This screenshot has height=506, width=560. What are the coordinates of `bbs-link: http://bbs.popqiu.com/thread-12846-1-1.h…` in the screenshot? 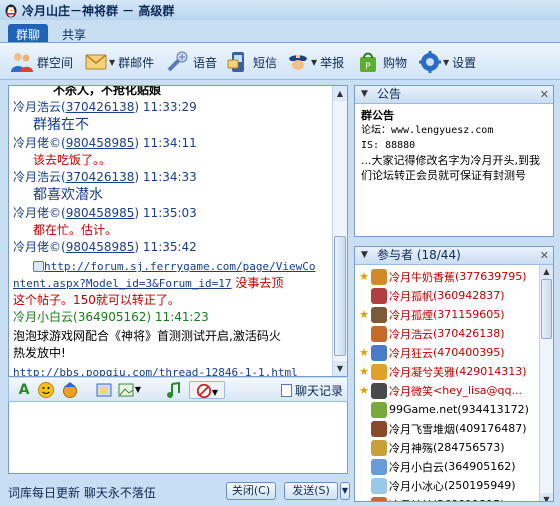 It's located at (155, 371).